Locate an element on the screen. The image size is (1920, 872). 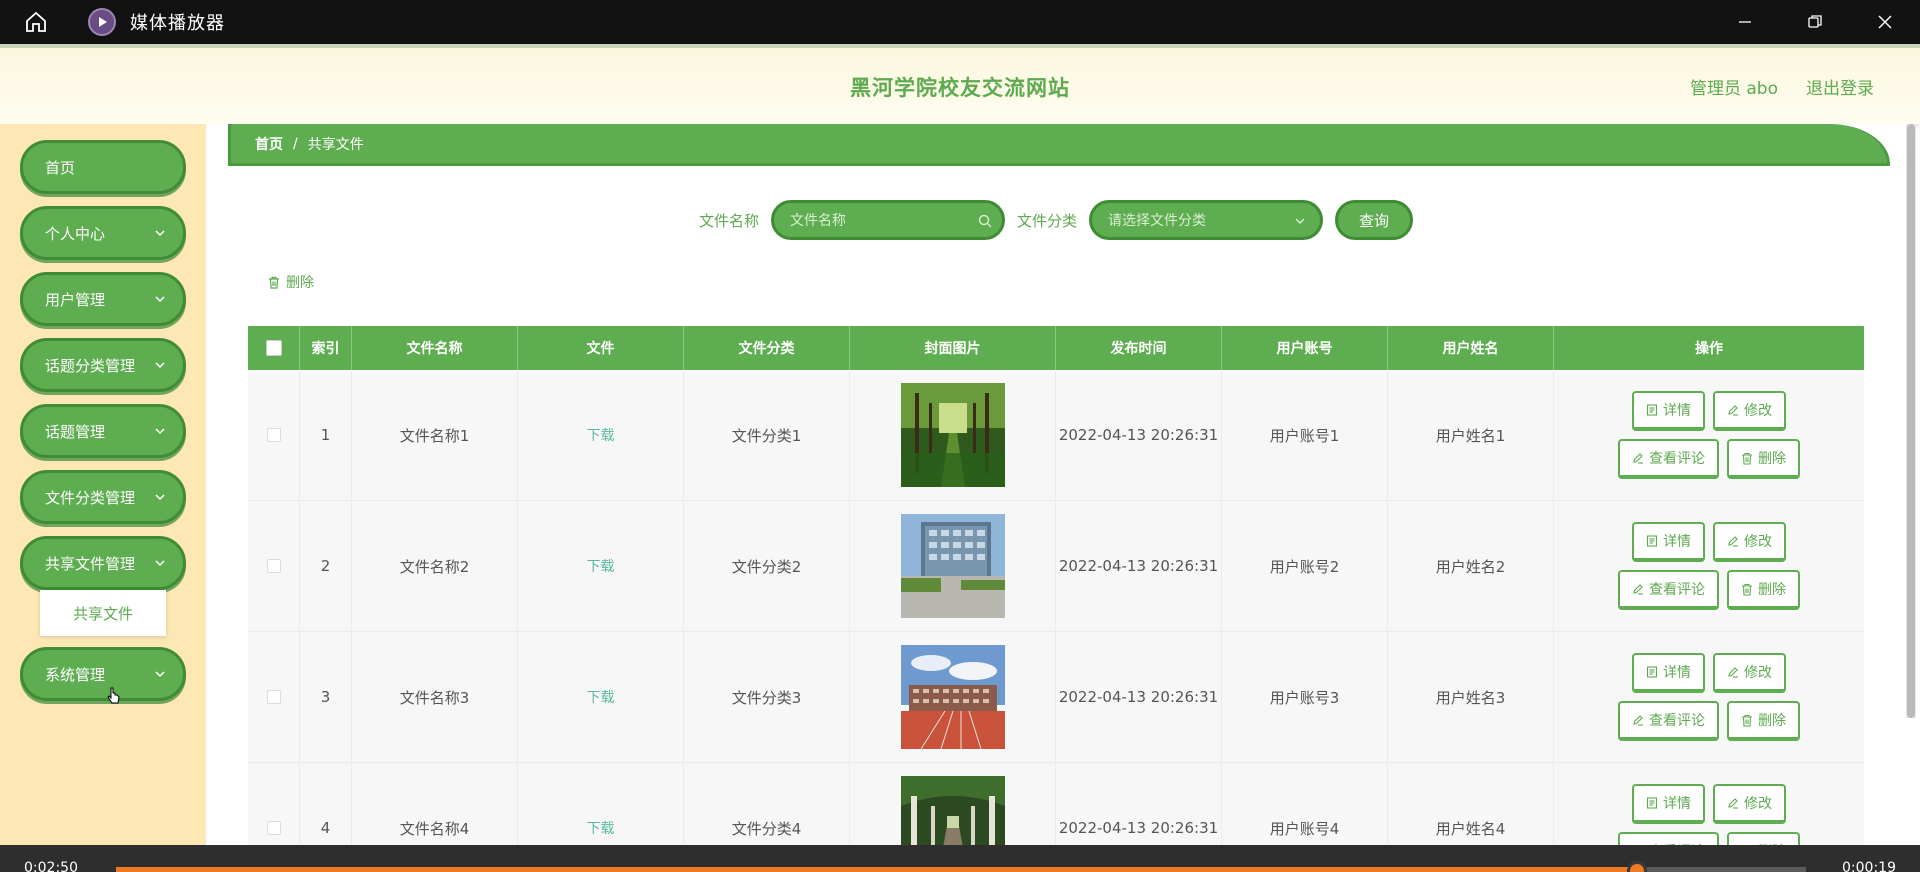
sidebar-item-home: 首页 is located at coordinates (103, 167).